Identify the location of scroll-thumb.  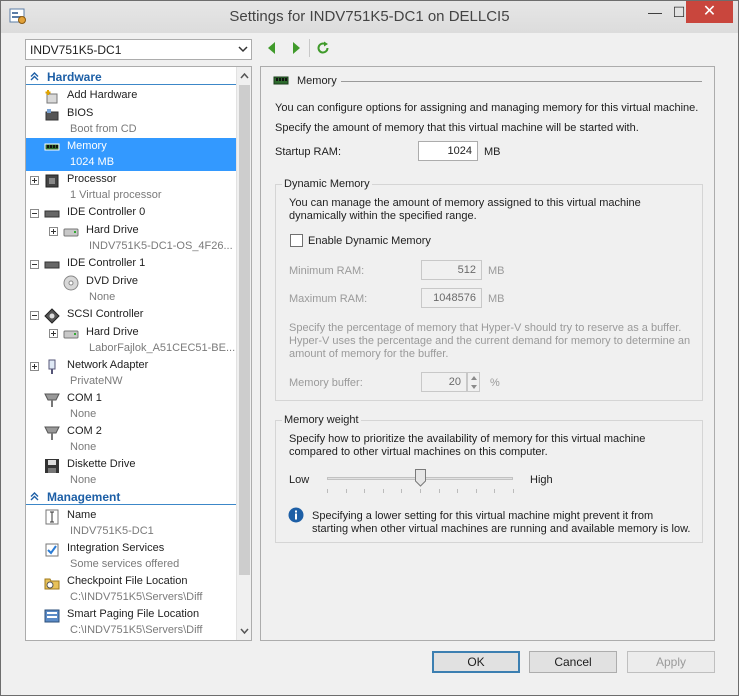
(244, 330).